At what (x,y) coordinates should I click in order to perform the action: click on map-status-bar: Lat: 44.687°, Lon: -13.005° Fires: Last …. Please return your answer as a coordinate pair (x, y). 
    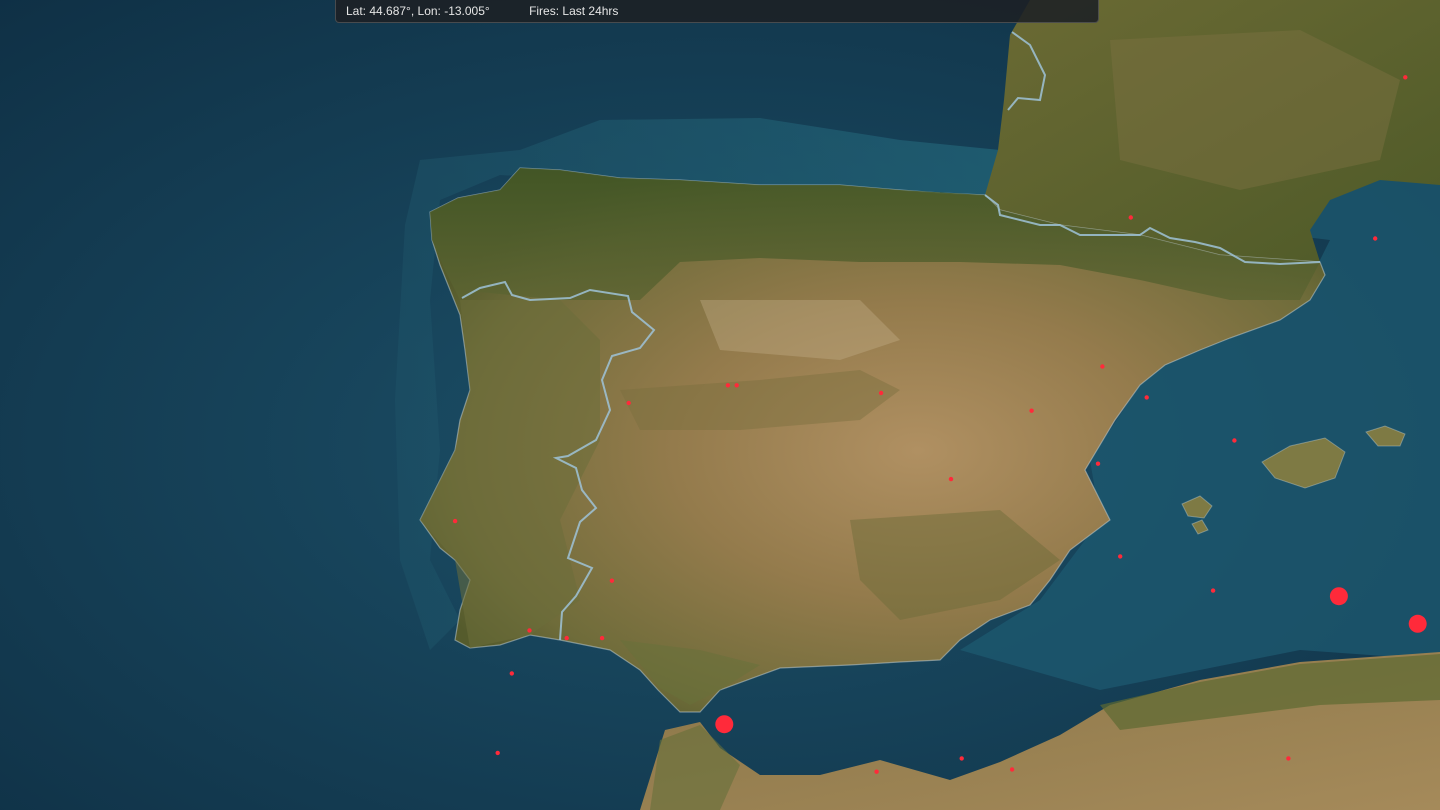
    Looking at the image, I should click on (717, 11).